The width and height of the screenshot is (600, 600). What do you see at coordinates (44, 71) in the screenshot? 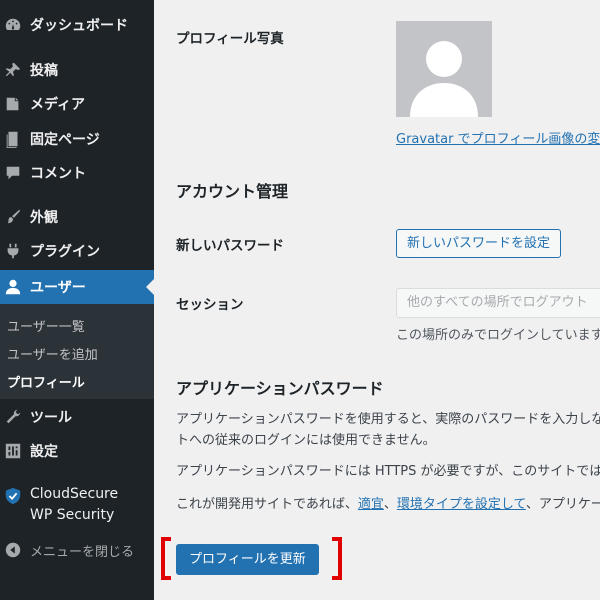
I see `sidebar-item-label: 投稿` at bounding box center [44, 71].